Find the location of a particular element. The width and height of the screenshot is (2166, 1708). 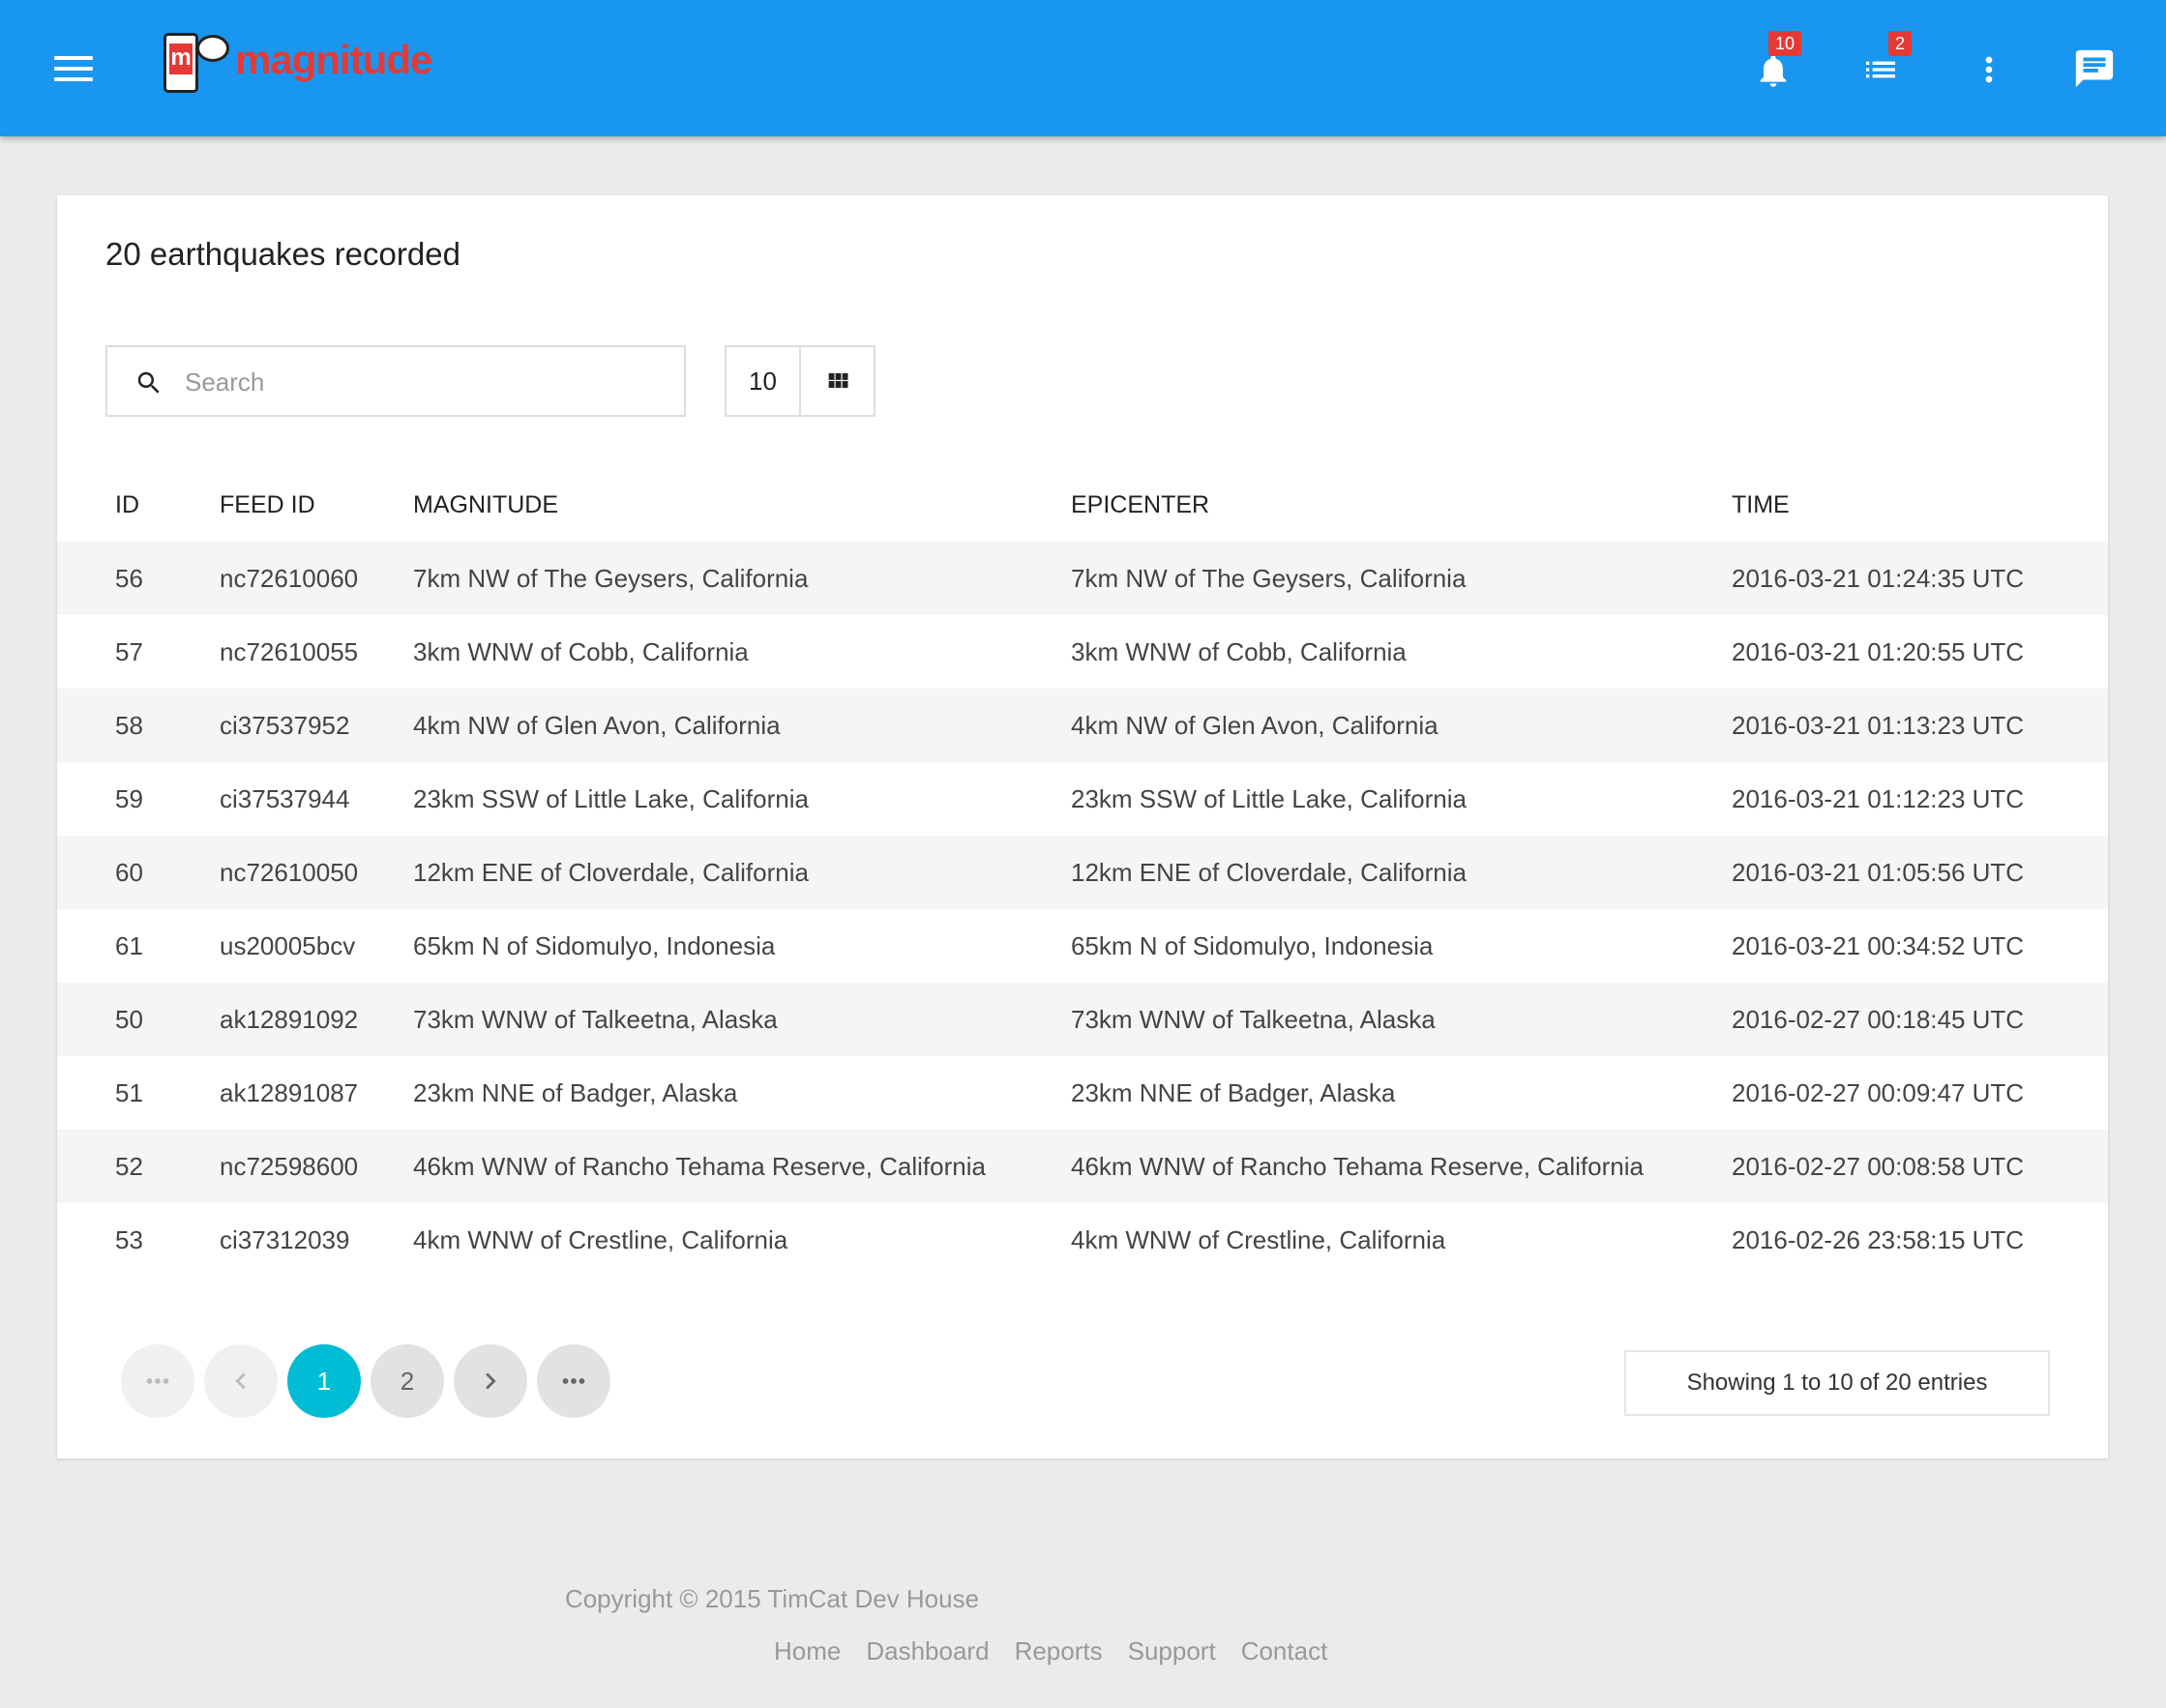

top-app-bar: m magnitude 10 2 is located at coordinates (1083, 68).